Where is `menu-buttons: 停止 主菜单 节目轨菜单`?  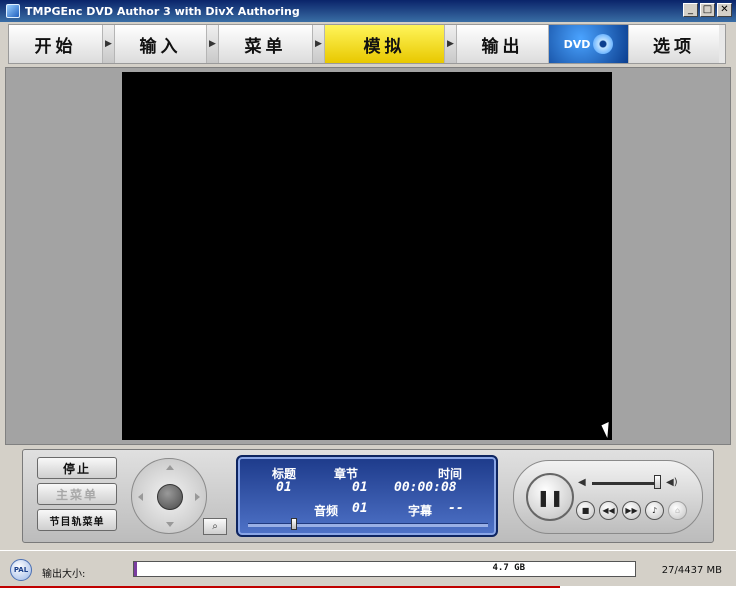
menu-buttons: 停止 主菜单 节目轨菜单 is located at coordinates (77, 494).